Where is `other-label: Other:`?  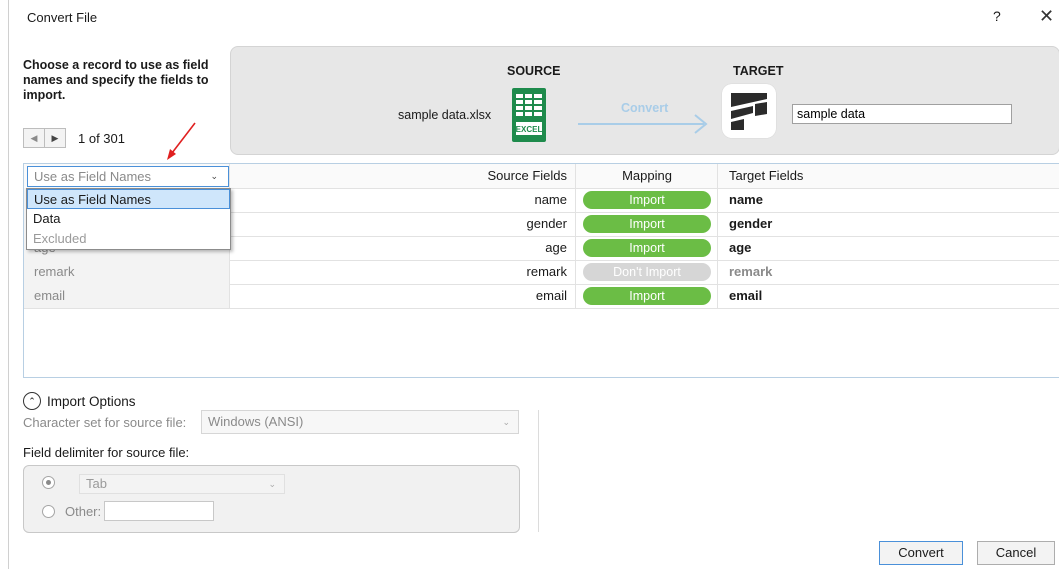 other-label: Other: is located at coordinates (83, 511).